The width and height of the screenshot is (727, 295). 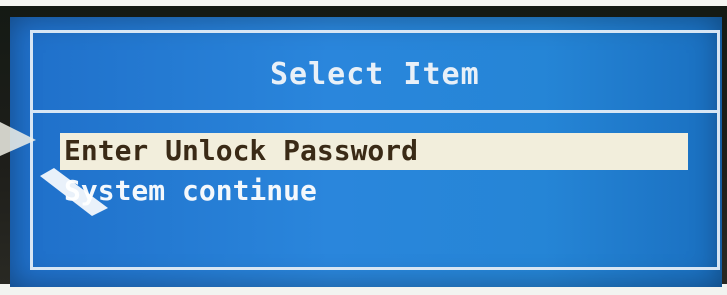 What do you see at coordinates (74, 192) in the screenshot?
I see `screen-glare` at bounding box center [74, 192].